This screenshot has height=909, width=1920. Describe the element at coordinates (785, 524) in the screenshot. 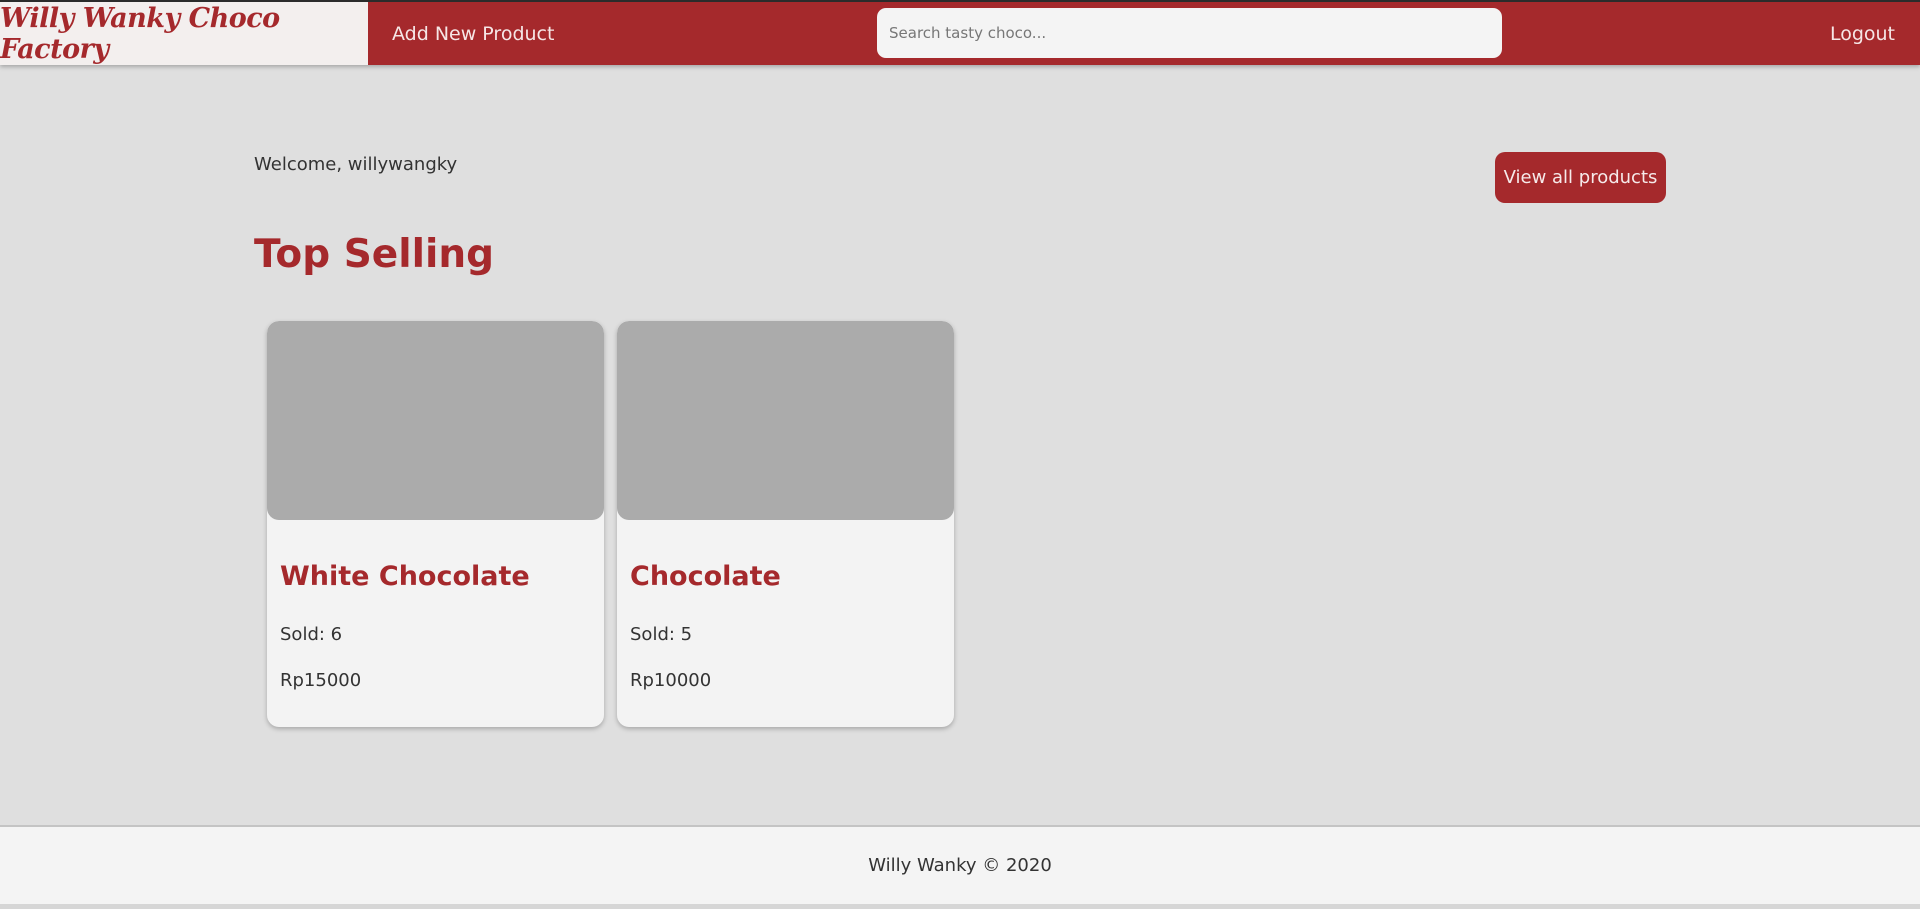

I see `product-card-chocolate: Chocolate Sold: 5 Rp10000` at that location.